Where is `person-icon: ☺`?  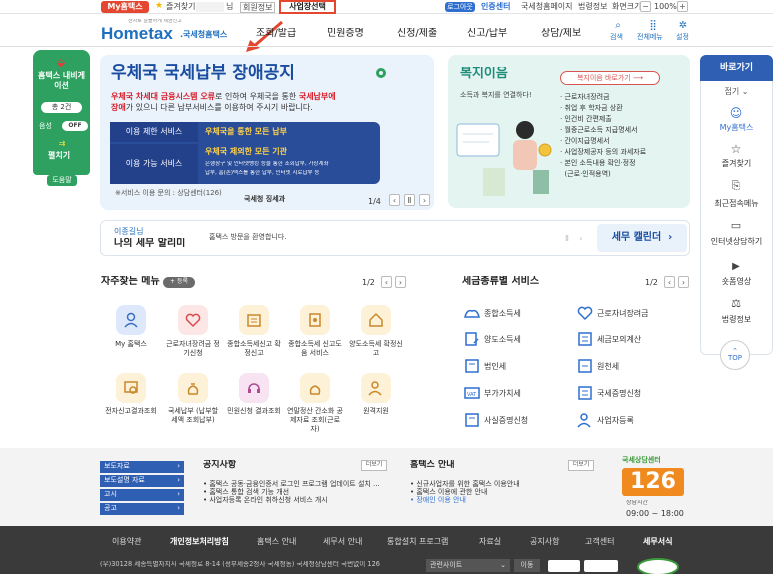 person-icon: ☺ is located at coordinates (736, 113).